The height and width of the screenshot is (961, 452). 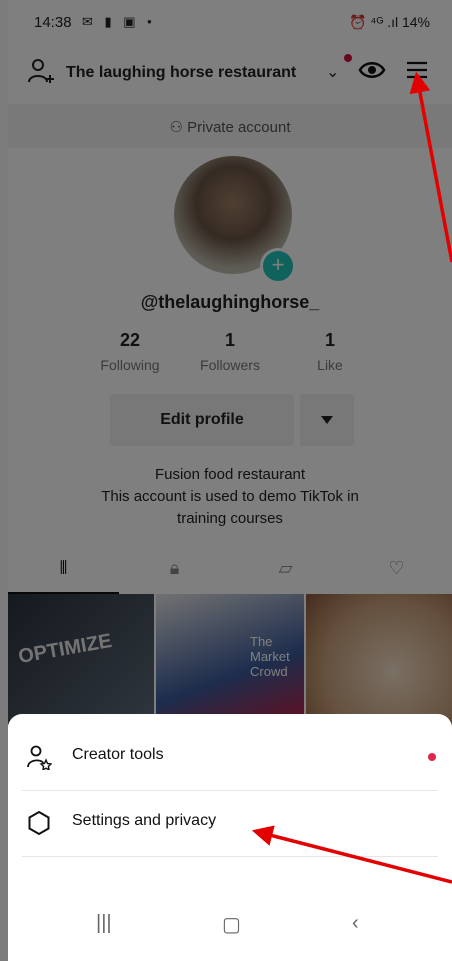 I want to click on menu-divider, so click(x=230, y=856).